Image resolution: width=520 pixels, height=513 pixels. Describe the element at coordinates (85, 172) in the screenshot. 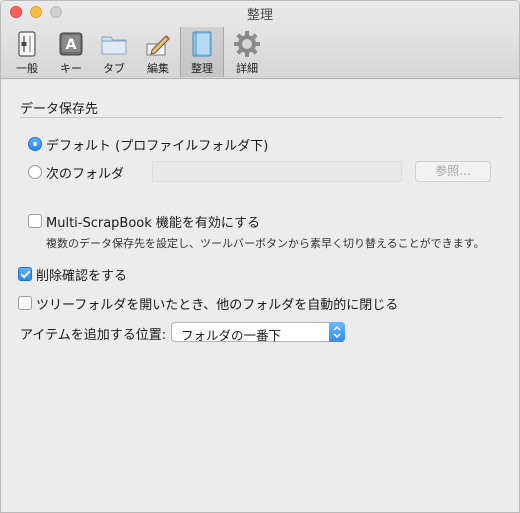

I see `custom-folder-label: 次のフォルダ` at that location.